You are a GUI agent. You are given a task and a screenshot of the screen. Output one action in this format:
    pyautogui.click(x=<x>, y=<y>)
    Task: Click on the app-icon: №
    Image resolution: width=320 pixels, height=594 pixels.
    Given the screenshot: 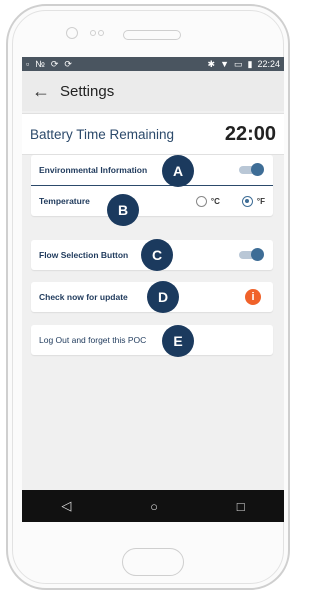 What is the action you would take?
    pyautogui.click(x=40, y=64)
    